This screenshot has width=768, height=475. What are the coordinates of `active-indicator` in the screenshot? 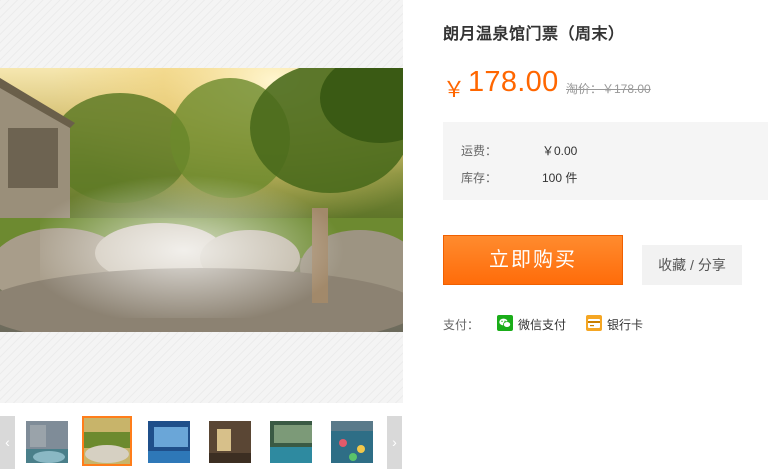 It's located at (108, 416).